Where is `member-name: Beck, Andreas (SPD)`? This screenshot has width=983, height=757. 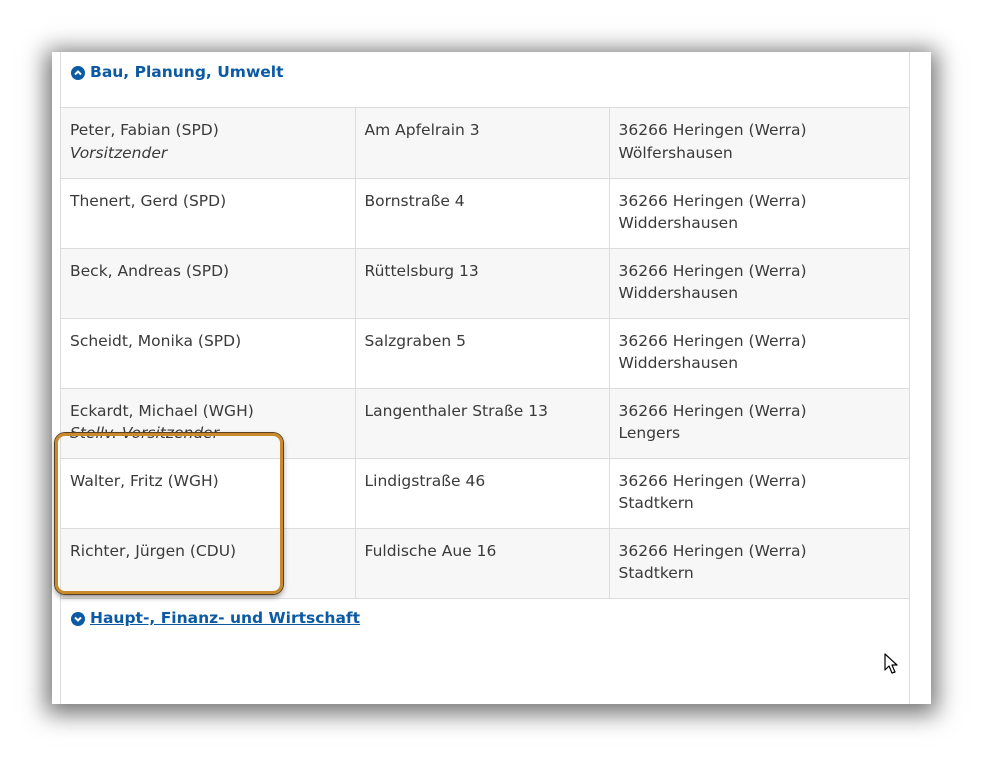 member-name: Beck, Andreas (SPD) is located at coordinates (150, 270).